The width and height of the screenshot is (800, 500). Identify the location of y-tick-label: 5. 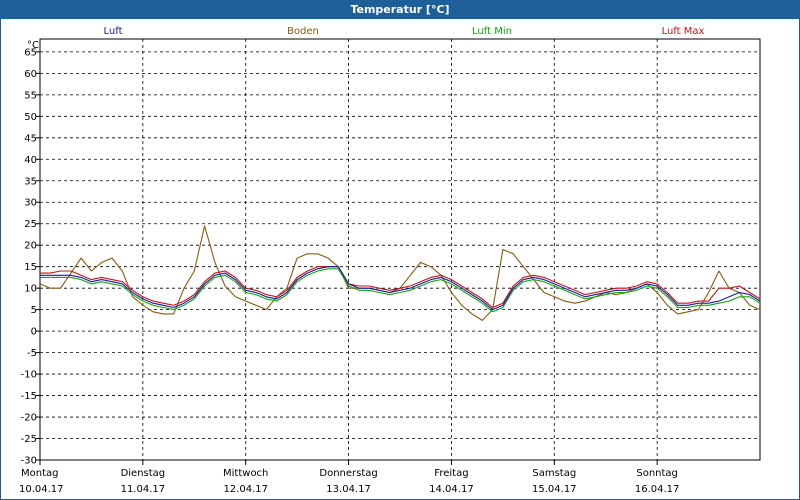
(34, 310).